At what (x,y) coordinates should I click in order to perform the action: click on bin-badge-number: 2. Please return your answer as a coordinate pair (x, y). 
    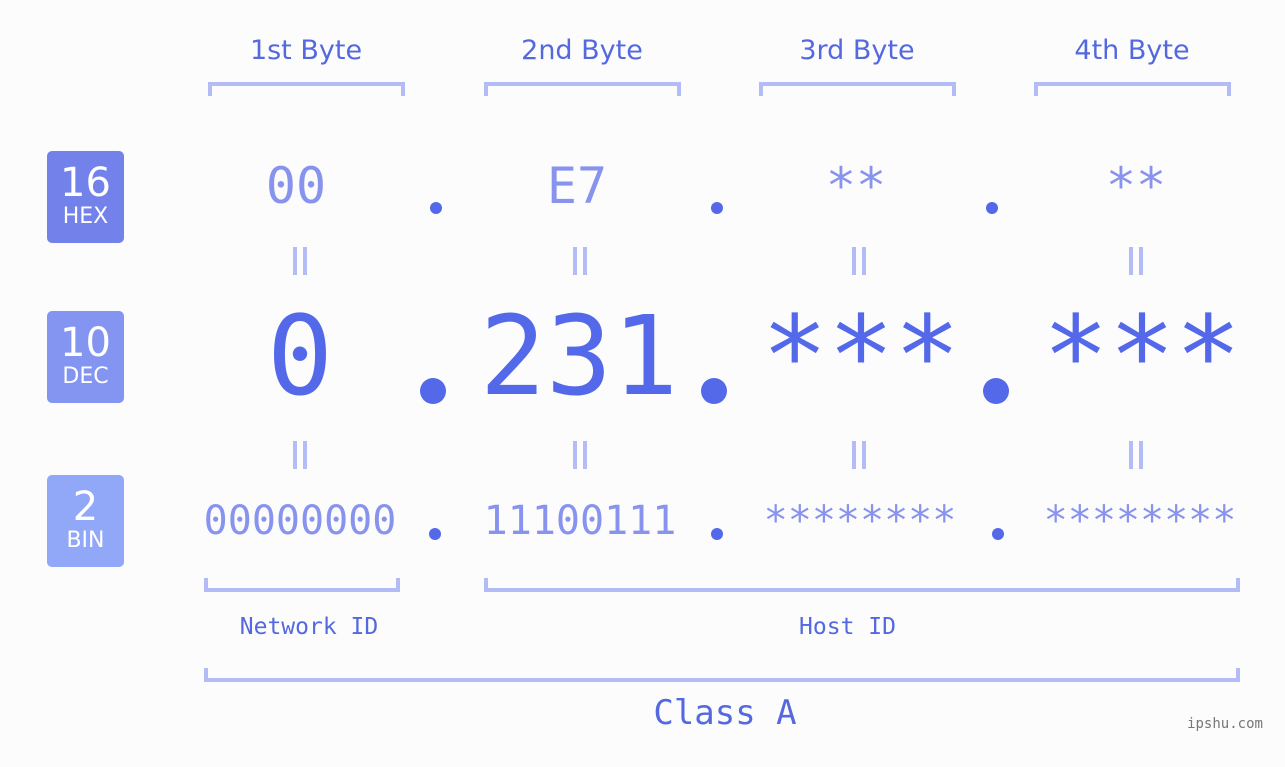
    Looking at the image, I should click on (85, 507).